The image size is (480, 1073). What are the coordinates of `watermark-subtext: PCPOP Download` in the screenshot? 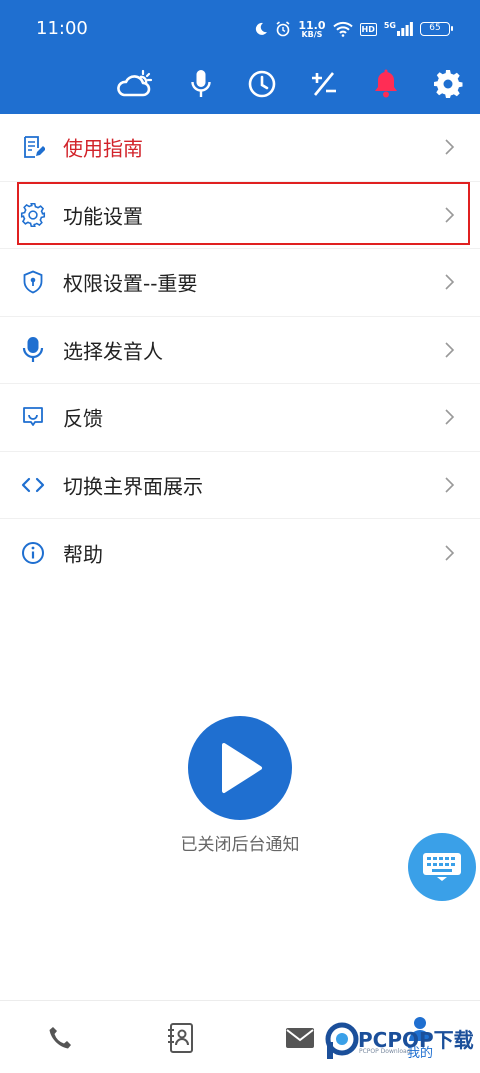 It's located at (385, 1051).